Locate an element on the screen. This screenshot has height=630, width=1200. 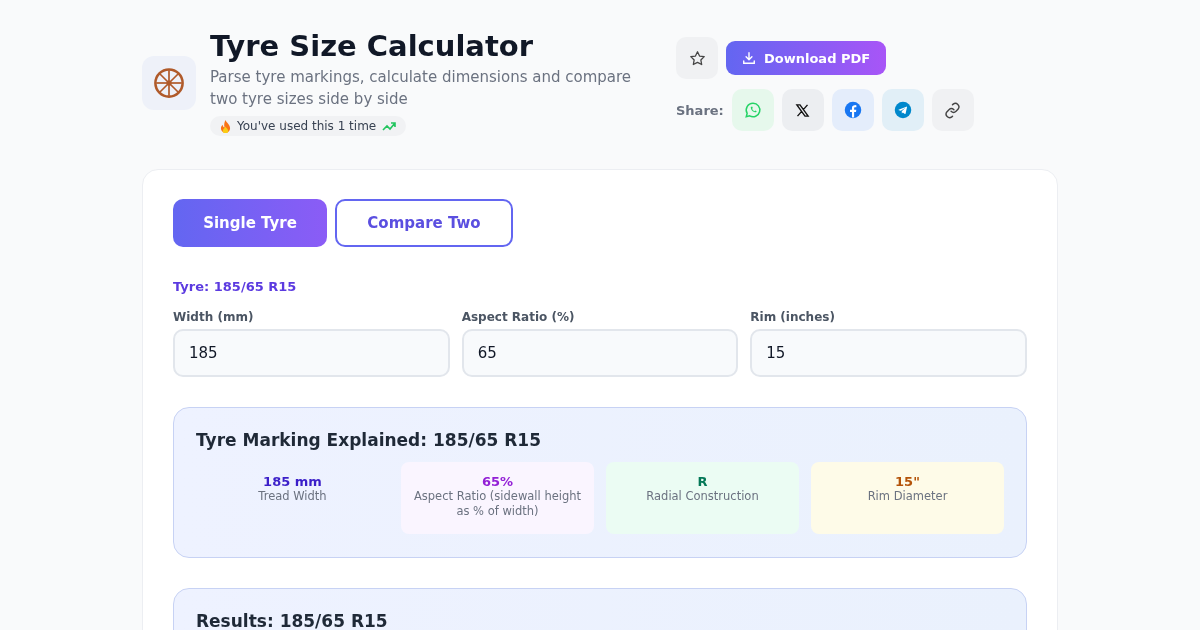
marking-caption: Aspect Ratio (sidewall height as % of width) is located at coordinates (497, 503).